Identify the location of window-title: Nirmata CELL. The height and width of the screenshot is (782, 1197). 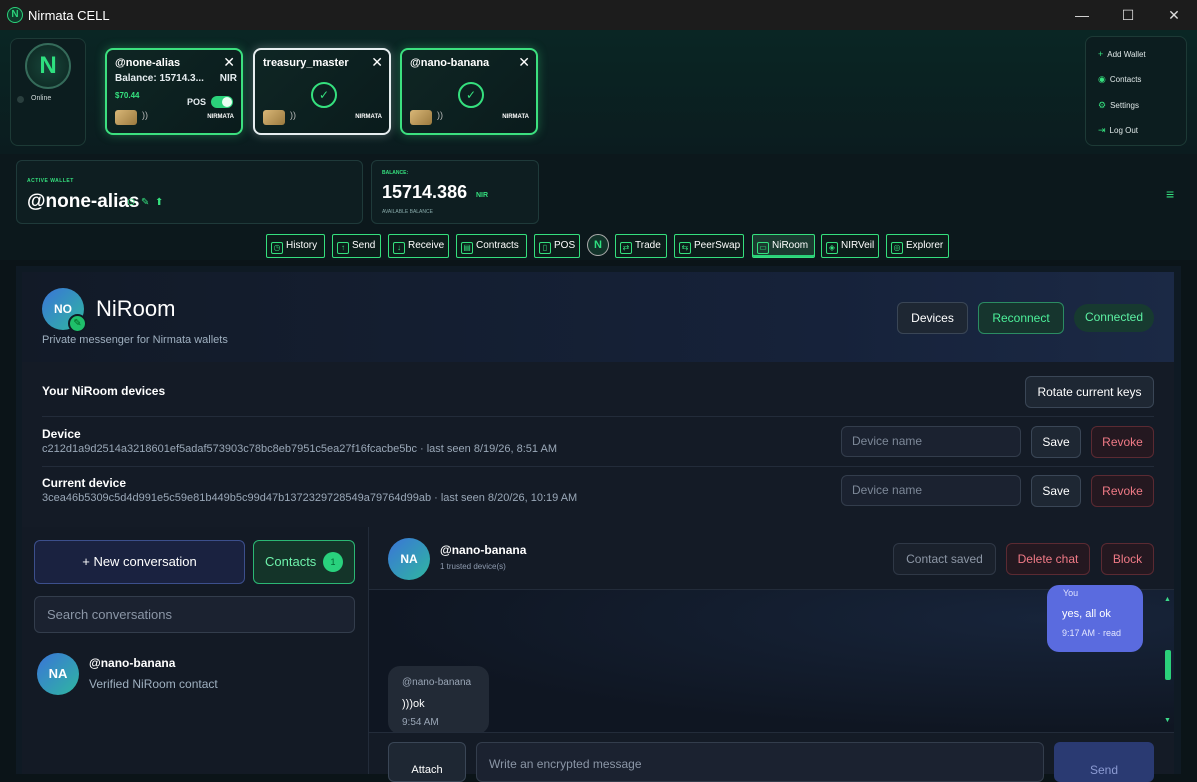
(69, 15).